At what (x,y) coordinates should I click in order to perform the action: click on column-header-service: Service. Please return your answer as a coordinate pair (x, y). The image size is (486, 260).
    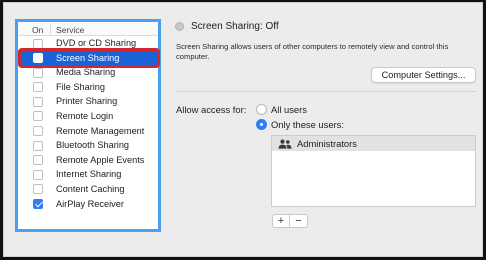
    Looking at the image, I should click on (70, 30).